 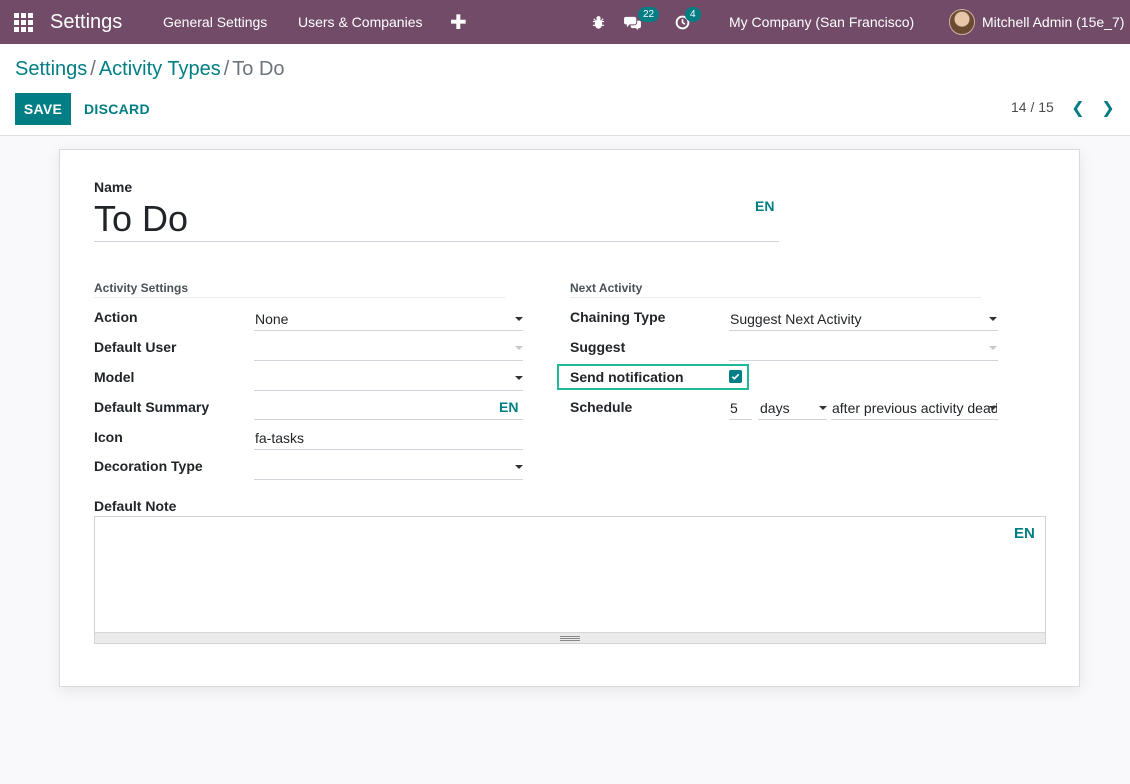 I want to click on activity-settings-divider, so click(x=299, y=297).